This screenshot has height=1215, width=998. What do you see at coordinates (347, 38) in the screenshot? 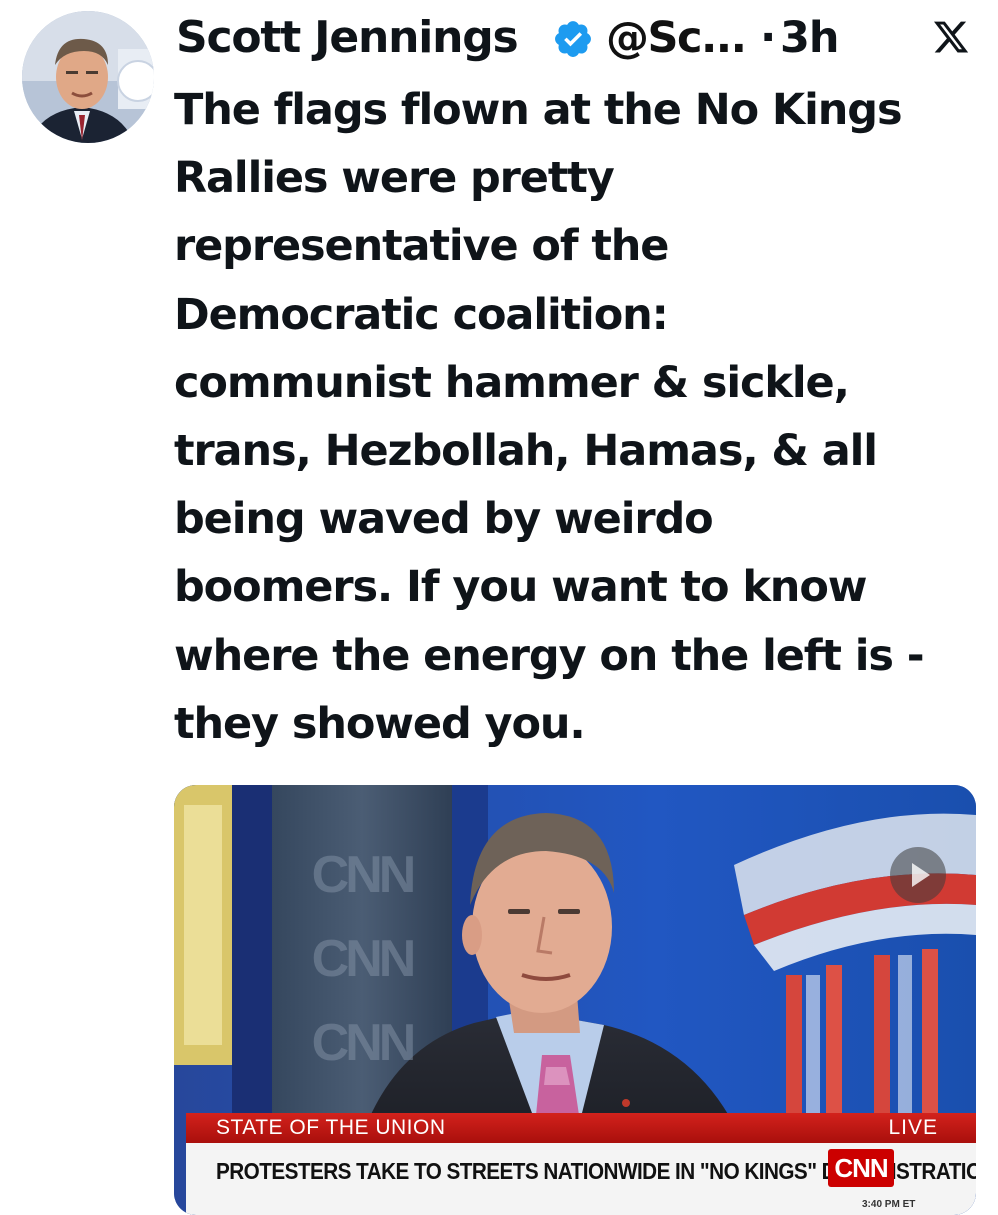
I see `author-name: Scott Jennings` at bounding box center [347, 38].